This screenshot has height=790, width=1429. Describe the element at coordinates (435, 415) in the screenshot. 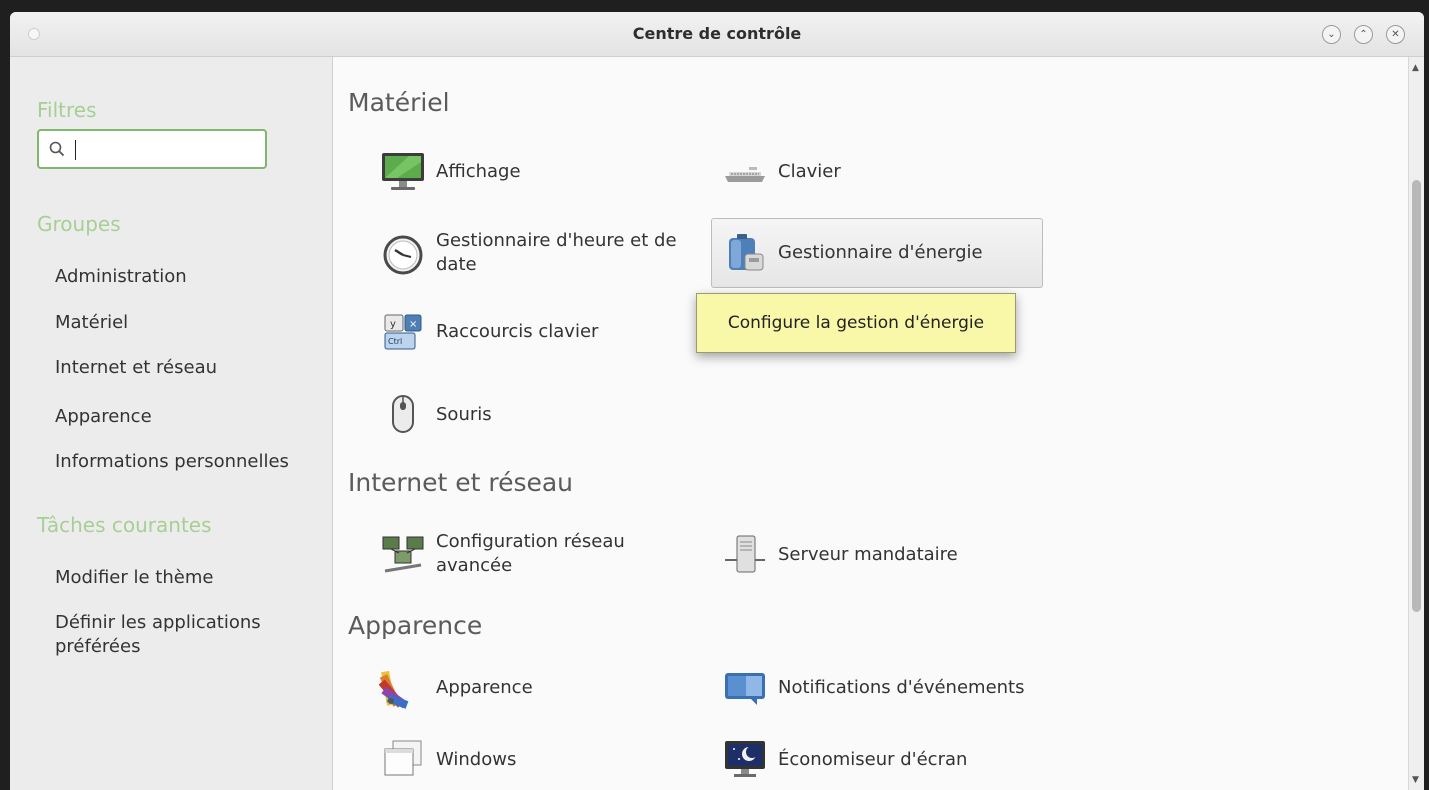

I see `item-mouse: Souris` at that location.